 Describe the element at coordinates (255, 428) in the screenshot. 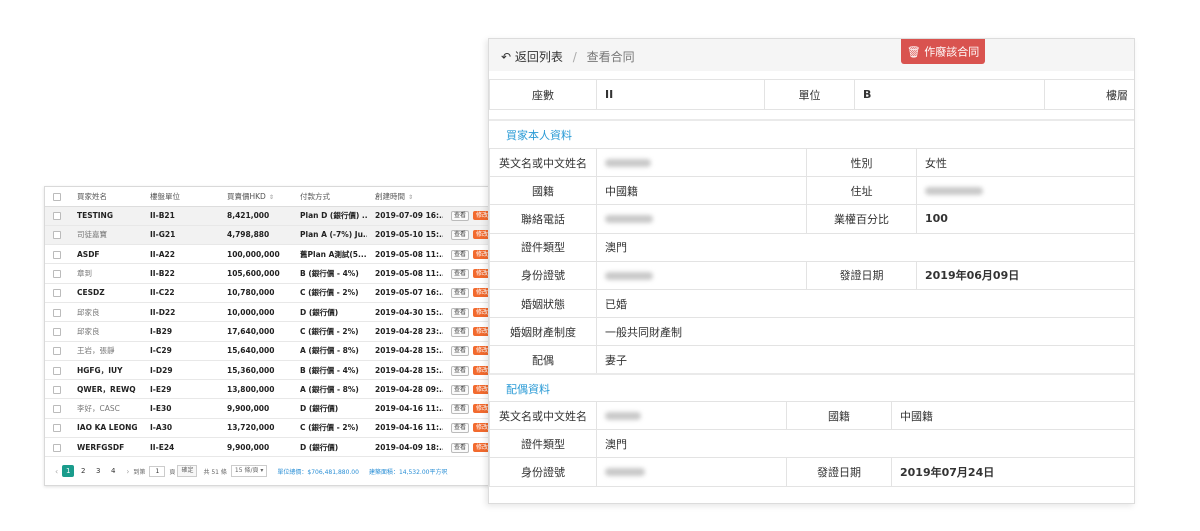

I see `price-cell: 13,720,000` at that location.